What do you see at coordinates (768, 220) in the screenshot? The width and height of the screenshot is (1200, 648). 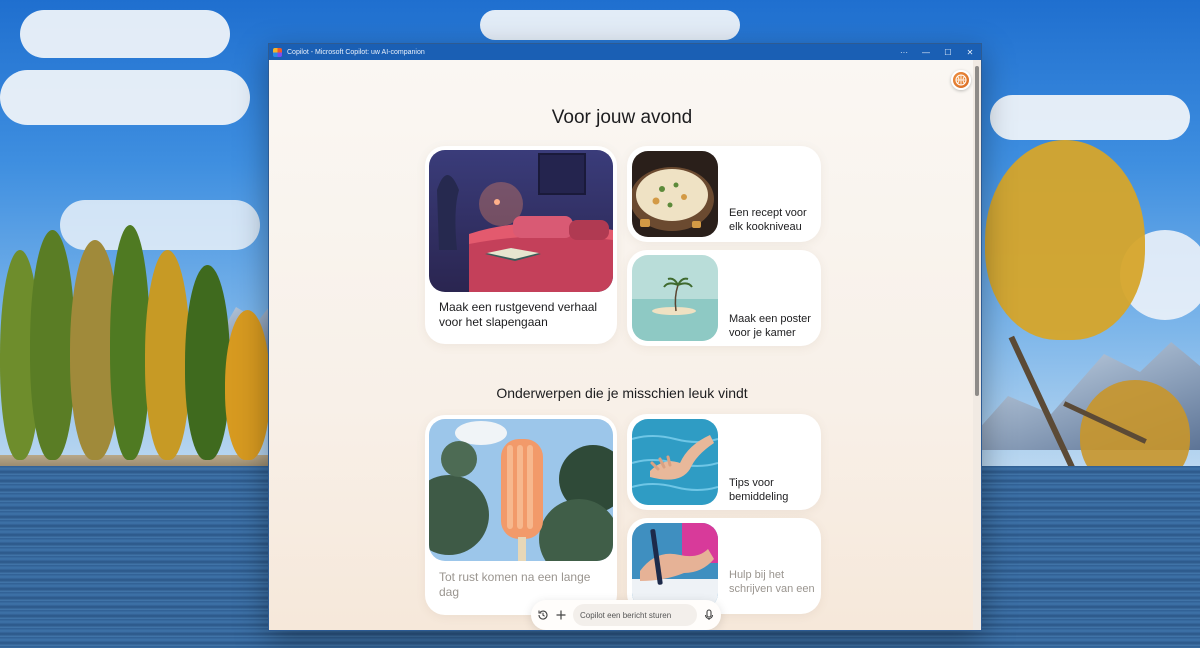 I see `card-label: Een recept voor elk kookniveau` at bounding box center [768, 220].